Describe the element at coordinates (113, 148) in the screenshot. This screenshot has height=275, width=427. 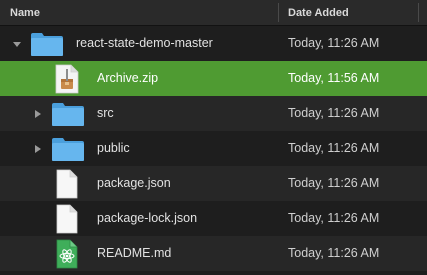
I see `file-name: public` at that location.